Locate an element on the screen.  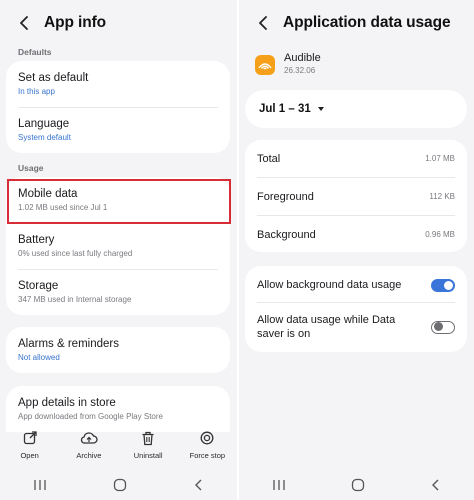
language-item: Language System default is located at coordinates (118, 130).